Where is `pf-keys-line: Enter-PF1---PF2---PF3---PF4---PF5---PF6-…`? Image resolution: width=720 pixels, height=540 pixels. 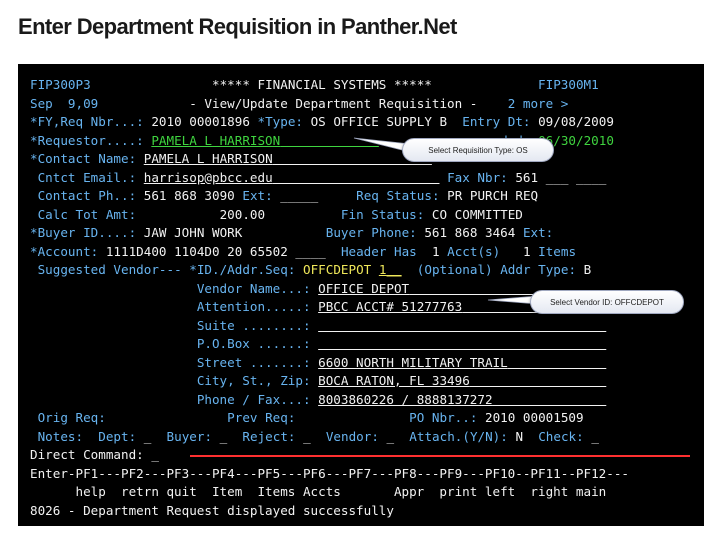 pf-keys-line: Enter-PF1---PF2---PF3---PF4---PF5---PF6-… is located at coordinates (329, 474).